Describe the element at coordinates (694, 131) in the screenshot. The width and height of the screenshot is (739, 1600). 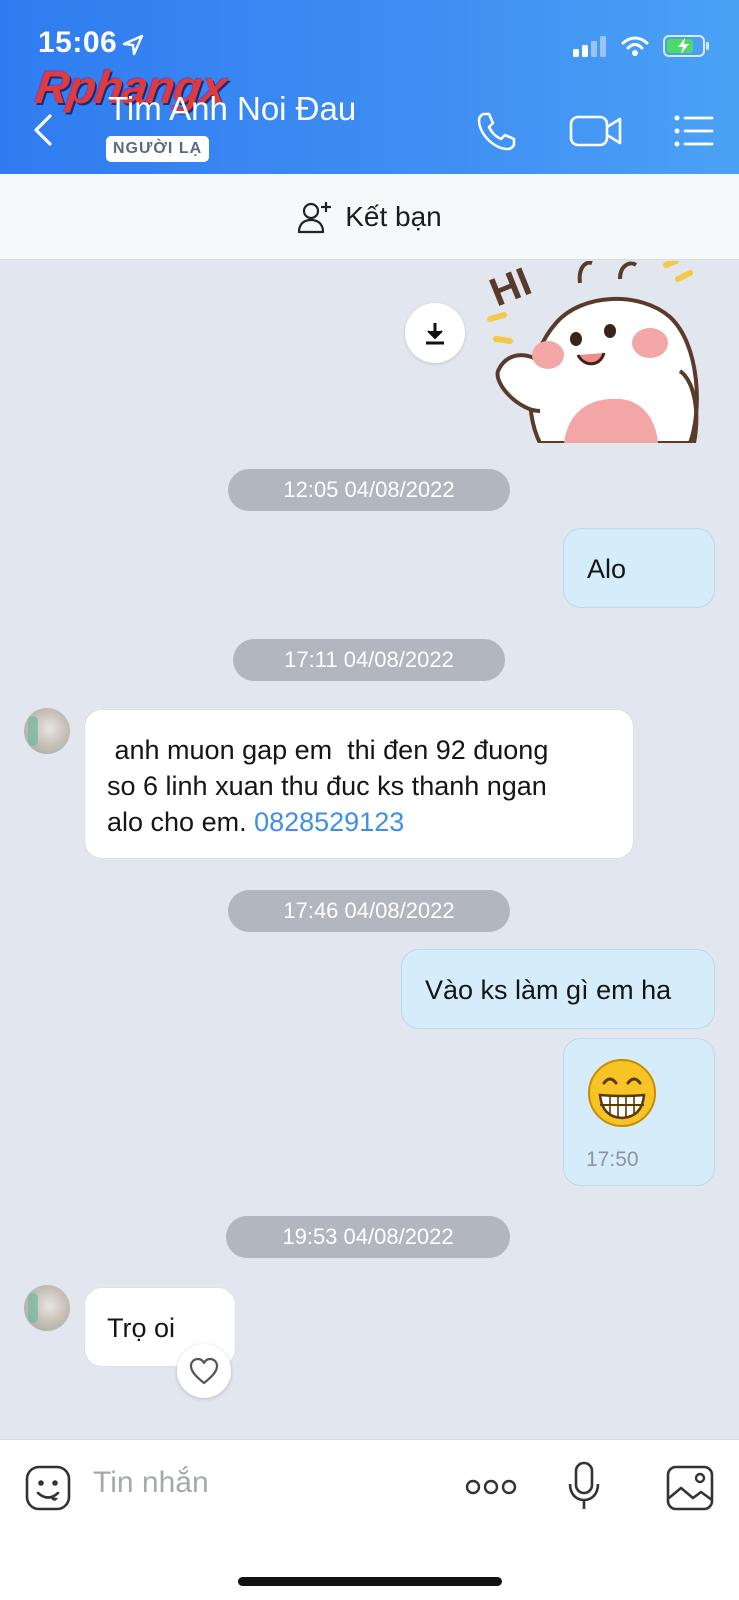
I see `options-menu-icon` at that location.